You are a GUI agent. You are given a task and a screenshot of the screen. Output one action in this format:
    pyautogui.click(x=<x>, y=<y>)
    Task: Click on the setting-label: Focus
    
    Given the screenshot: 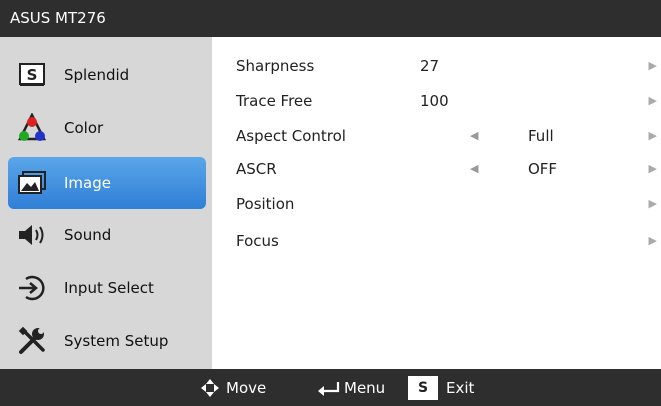 What is the action you would take?
    pyautogui.click(x=257, y=241)
    